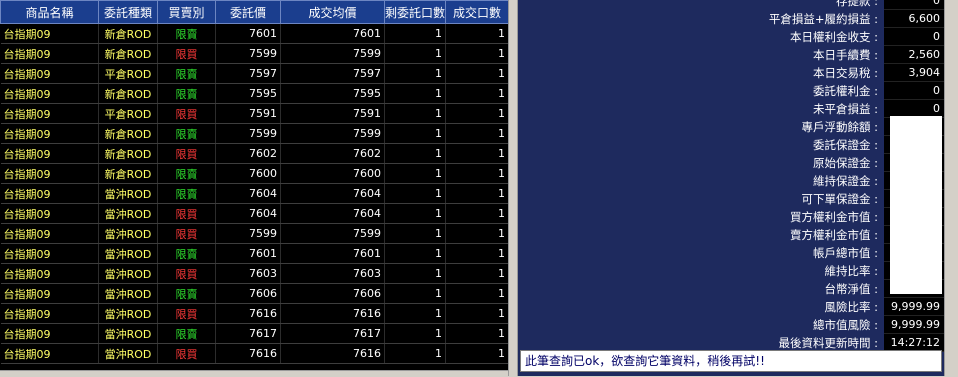 The image size is (958, 377). Describe the element at coordinates (332, 253) in the screenshot. I see `cell-avg-fill-price: 7601` at that location.